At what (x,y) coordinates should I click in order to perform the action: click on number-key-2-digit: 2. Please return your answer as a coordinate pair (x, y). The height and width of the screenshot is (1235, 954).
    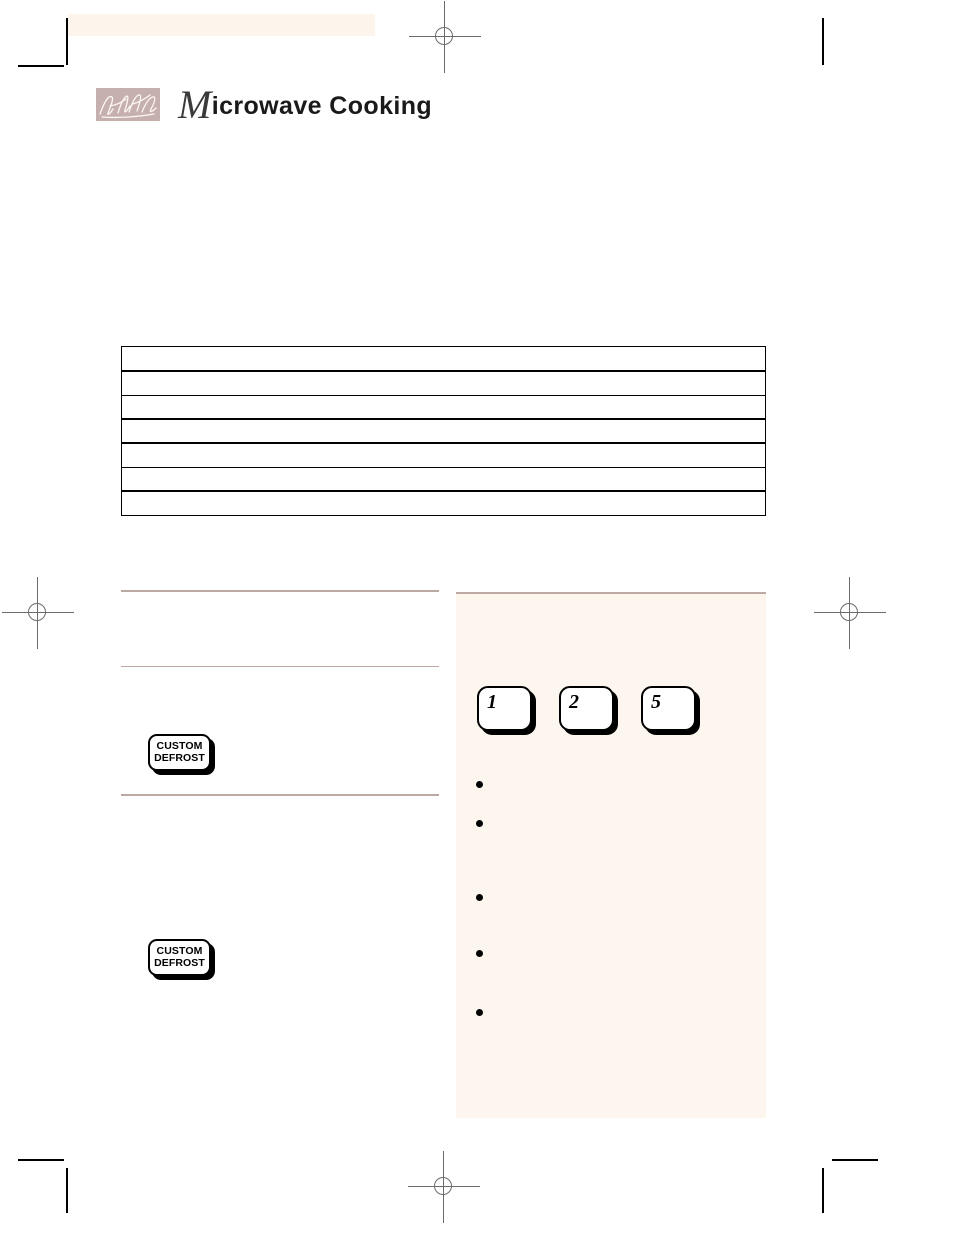
    Looking at the image, I should click on (574, 702).